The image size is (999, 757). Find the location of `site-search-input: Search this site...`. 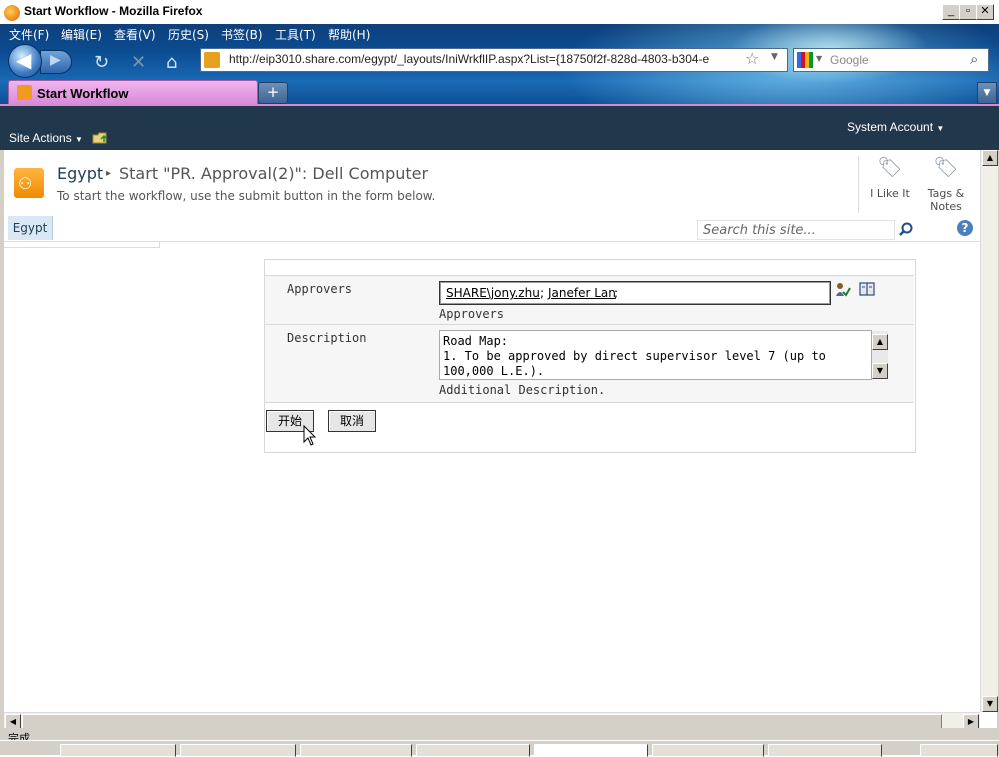

site-search-input: Search this site... is located at coordinates (796, 230).